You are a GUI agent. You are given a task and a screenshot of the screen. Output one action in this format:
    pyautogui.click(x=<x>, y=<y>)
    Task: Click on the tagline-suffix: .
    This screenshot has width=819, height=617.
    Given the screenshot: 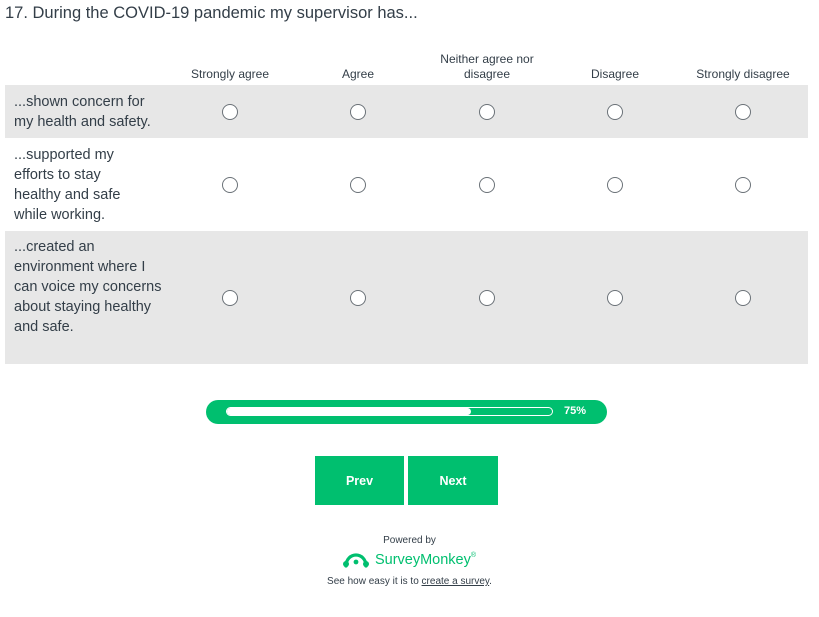 What is the action you would take?
    pyautogui.click(x=490, y=581)
    